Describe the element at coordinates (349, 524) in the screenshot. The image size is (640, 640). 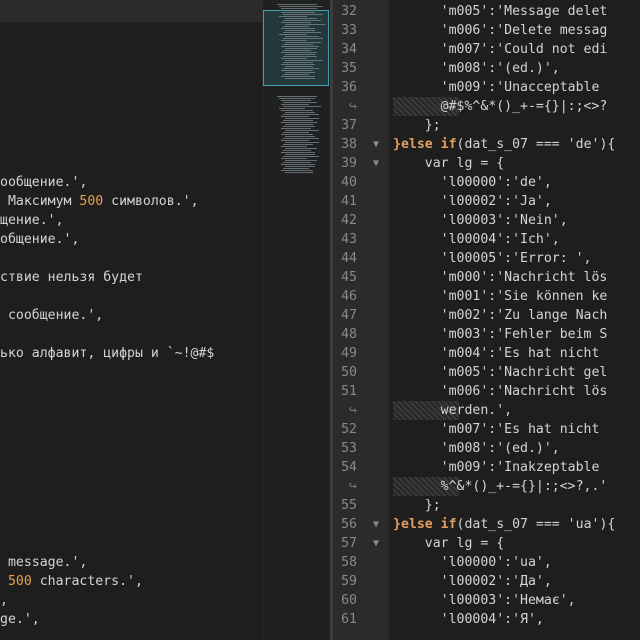
I see `line-number: 56` at that location.